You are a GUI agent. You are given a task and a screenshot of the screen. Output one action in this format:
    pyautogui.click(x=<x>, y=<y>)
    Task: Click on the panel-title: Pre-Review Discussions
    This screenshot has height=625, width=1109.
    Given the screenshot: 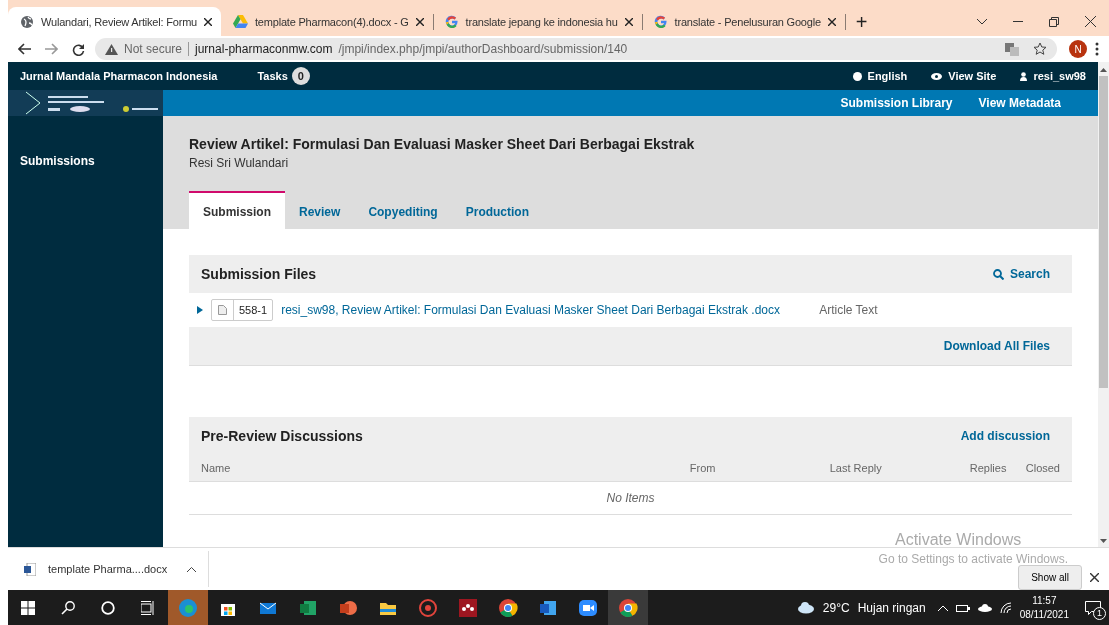 What is the action you would take?
    pyautogui.click(x=282, y=436)
    